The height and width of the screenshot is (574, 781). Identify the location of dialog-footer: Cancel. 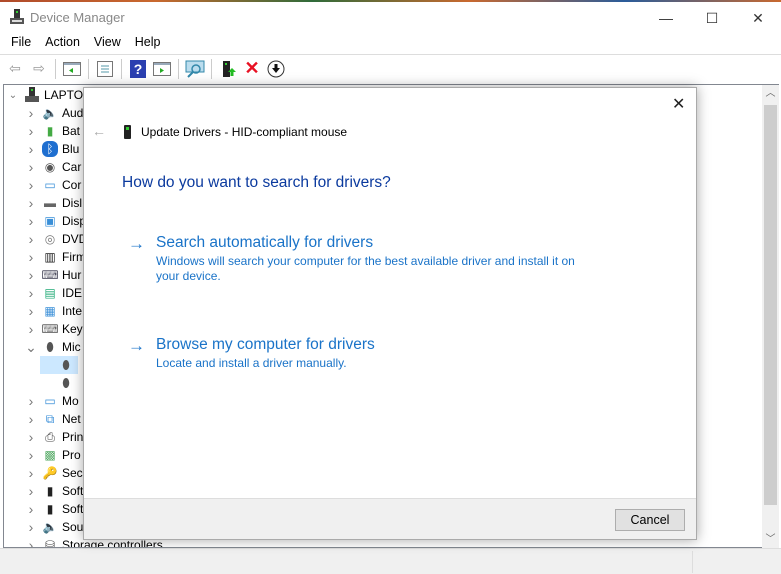
(390, 518).